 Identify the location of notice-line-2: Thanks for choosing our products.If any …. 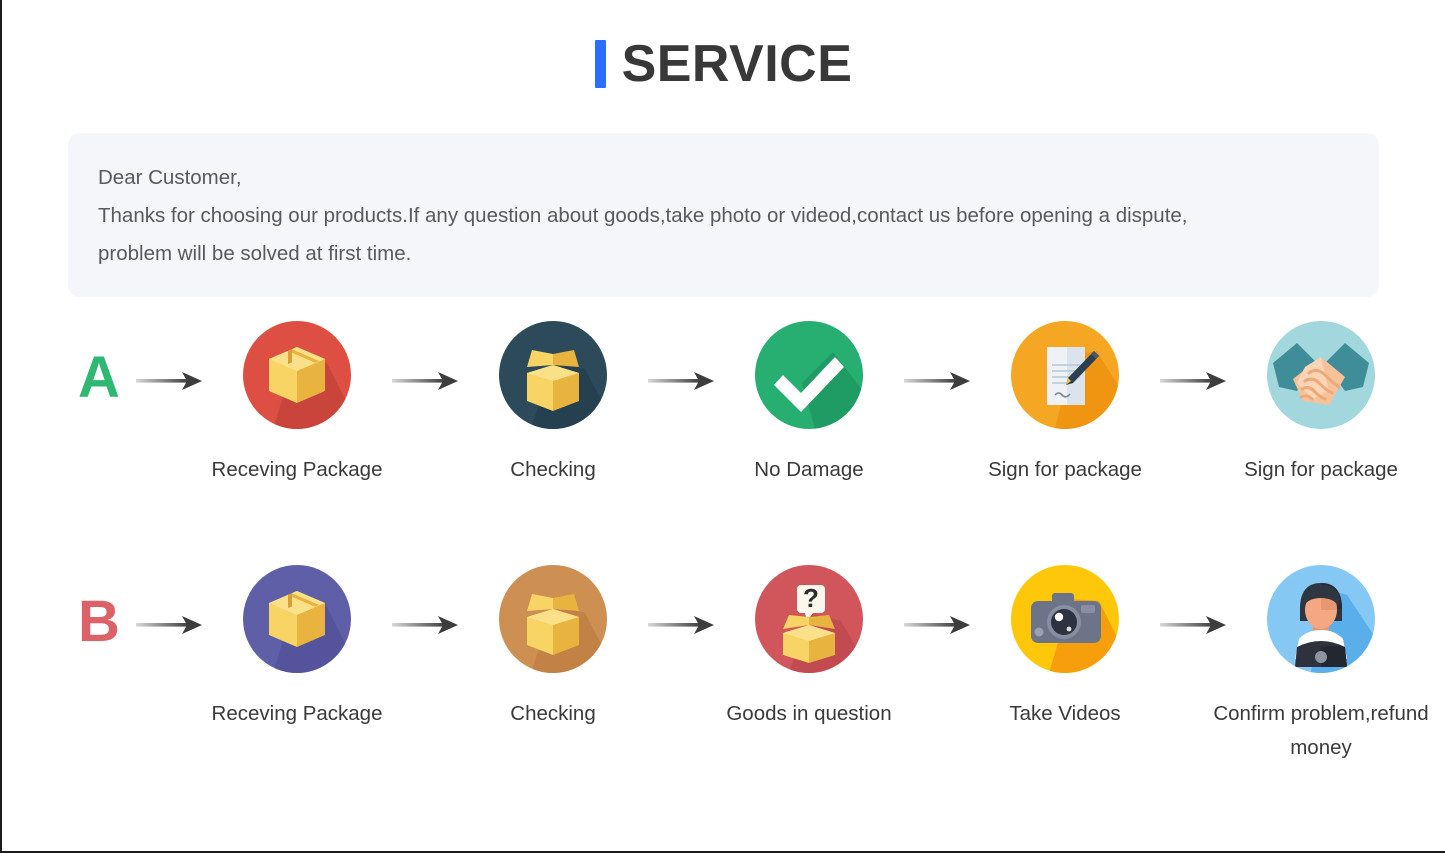
(643, 215).